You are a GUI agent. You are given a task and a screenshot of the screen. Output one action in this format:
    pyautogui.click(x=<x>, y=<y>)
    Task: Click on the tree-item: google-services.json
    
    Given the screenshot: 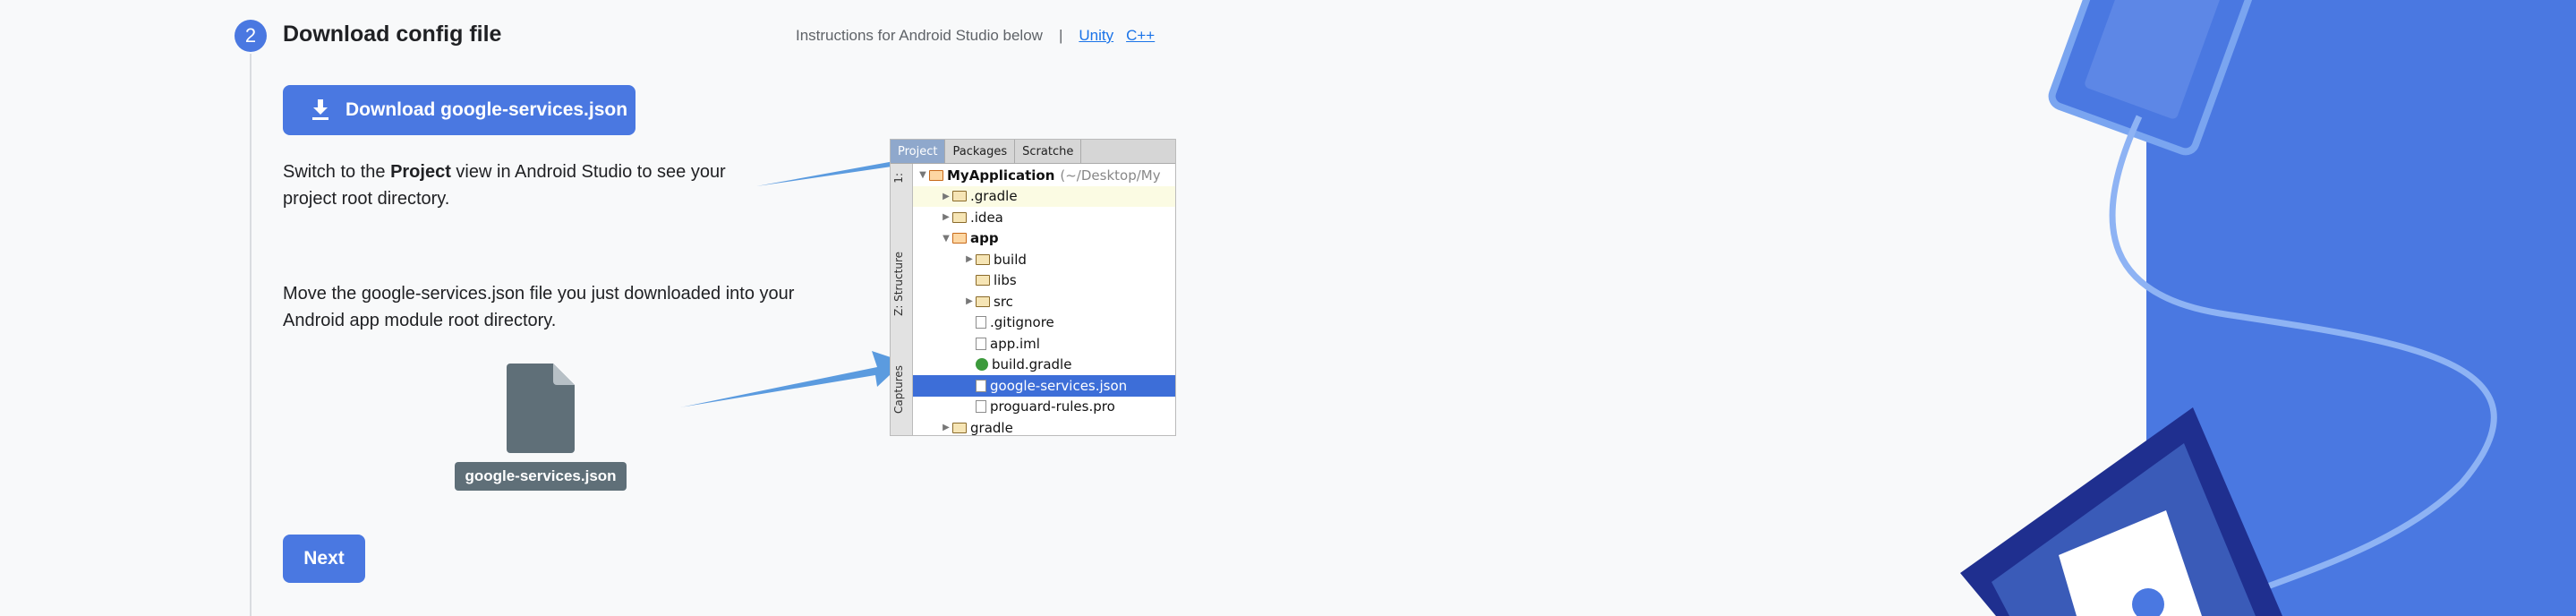 What is the action you would take?
    pyautogui.click(x=1044, y=386)
    